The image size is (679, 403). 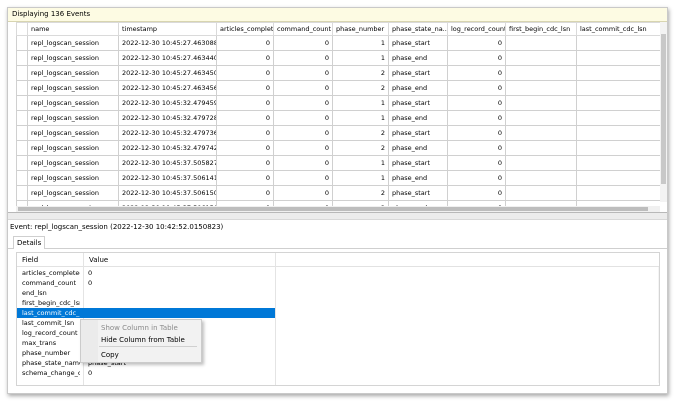 What do you see at coordinates (167, 43) in the screenshot?
I see `table-cell: 2022-12-30 10:45:27.4630885` at bounding box center [167, 43].